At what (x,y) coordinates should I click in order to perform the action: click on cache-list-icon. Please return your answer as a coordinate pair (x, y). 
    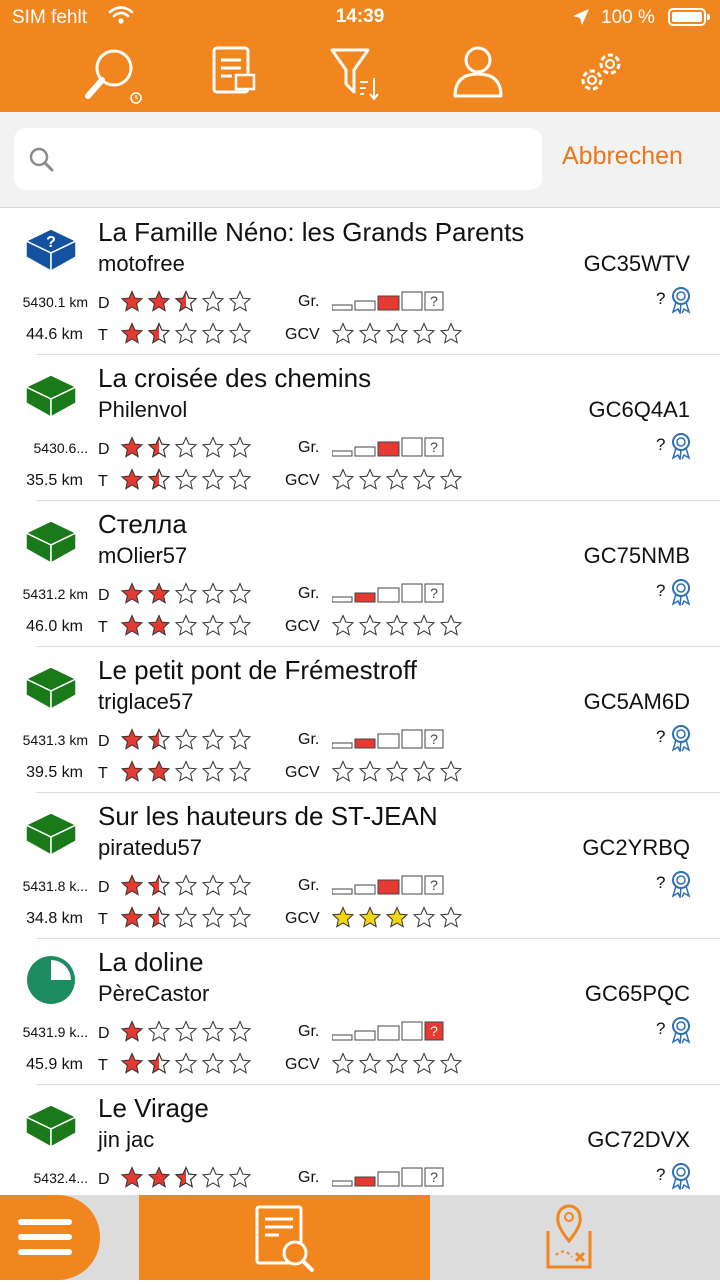
    Looking at the image, I should click on (236, 74).